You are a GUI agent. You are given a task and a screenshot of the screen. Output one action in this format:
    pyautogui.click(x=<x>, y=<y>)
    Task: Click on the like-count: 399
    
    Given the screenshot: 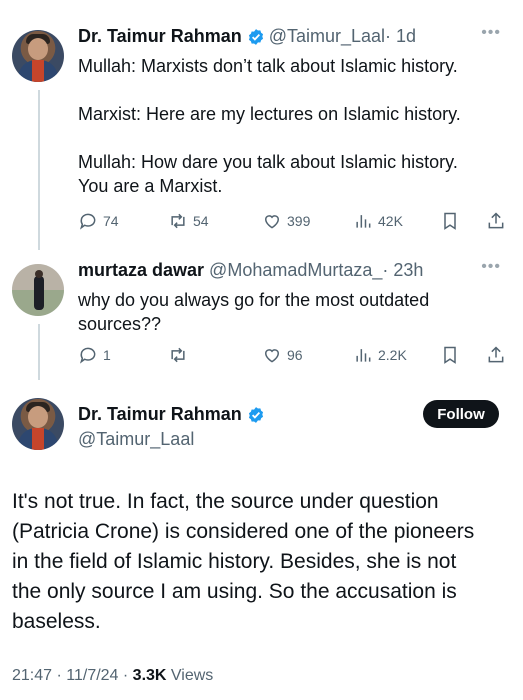 What is the action you would take?
    pyautogui.click(x=299, y=221)
    